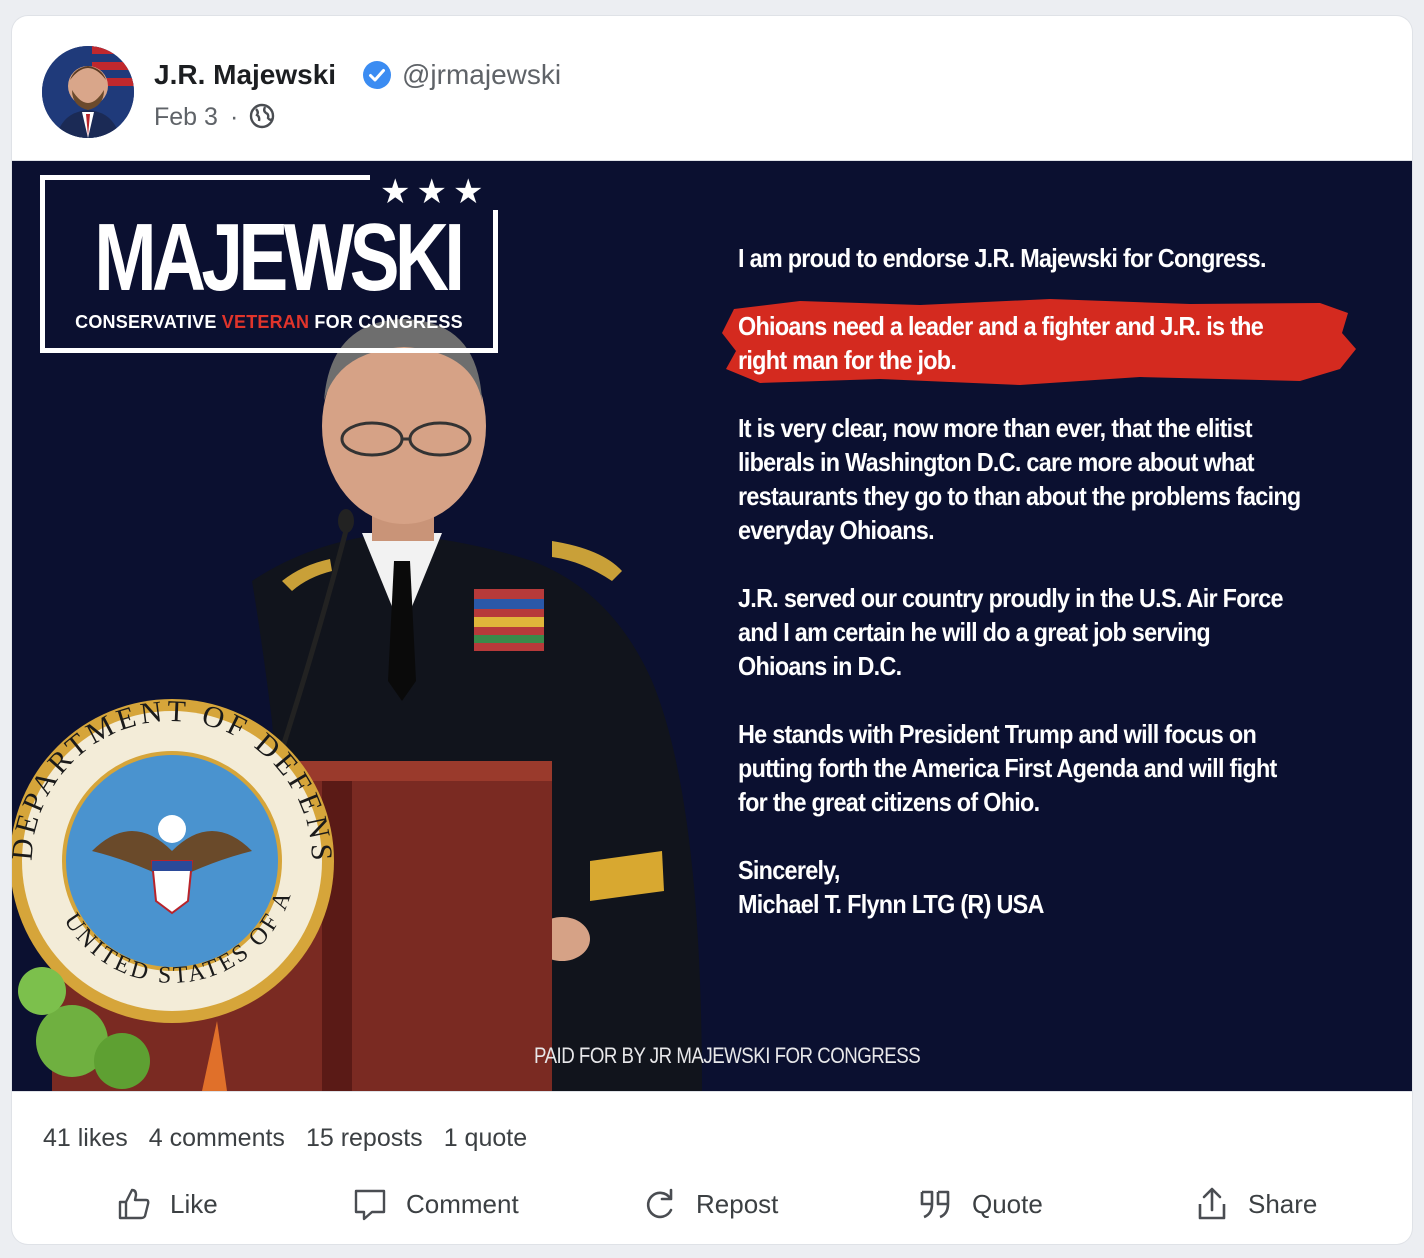 This screenshot has height=1258, width=1424. What do you see at coordinates (485, 1138) in the screenshot?
I see `quotes-count: 1 quote` at bounding box center [485, 1138].